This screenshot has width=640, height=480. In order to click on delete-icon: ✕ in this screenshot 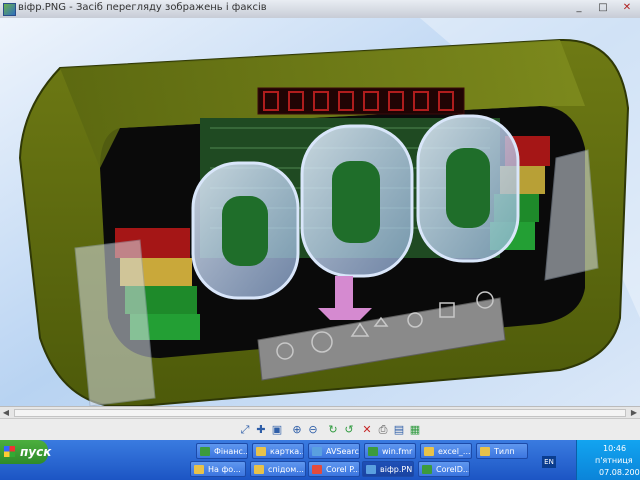, I will do `click(367, 430)`.